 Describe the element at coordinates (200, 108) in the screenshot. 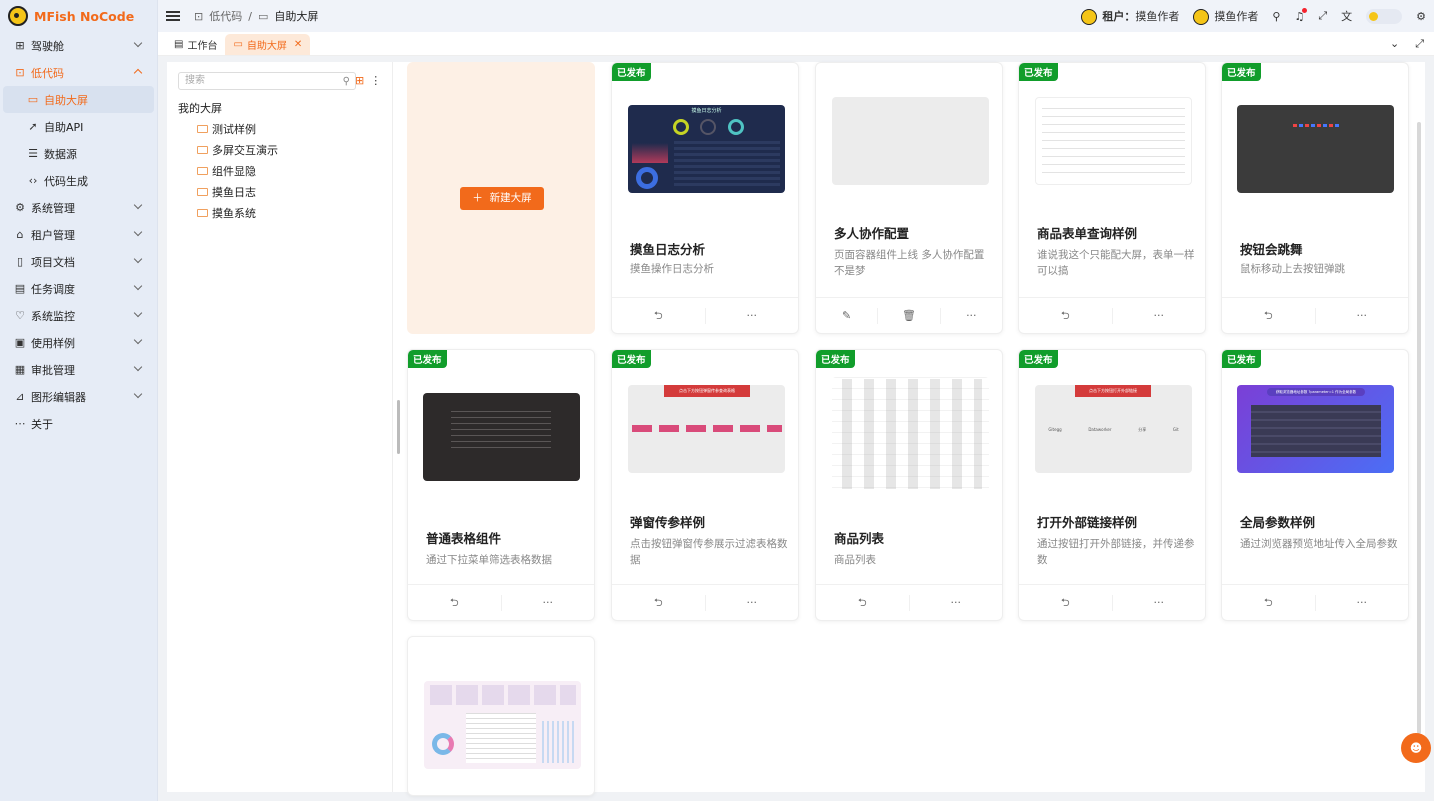

I see `tree-root: 我的大屏` at that location.